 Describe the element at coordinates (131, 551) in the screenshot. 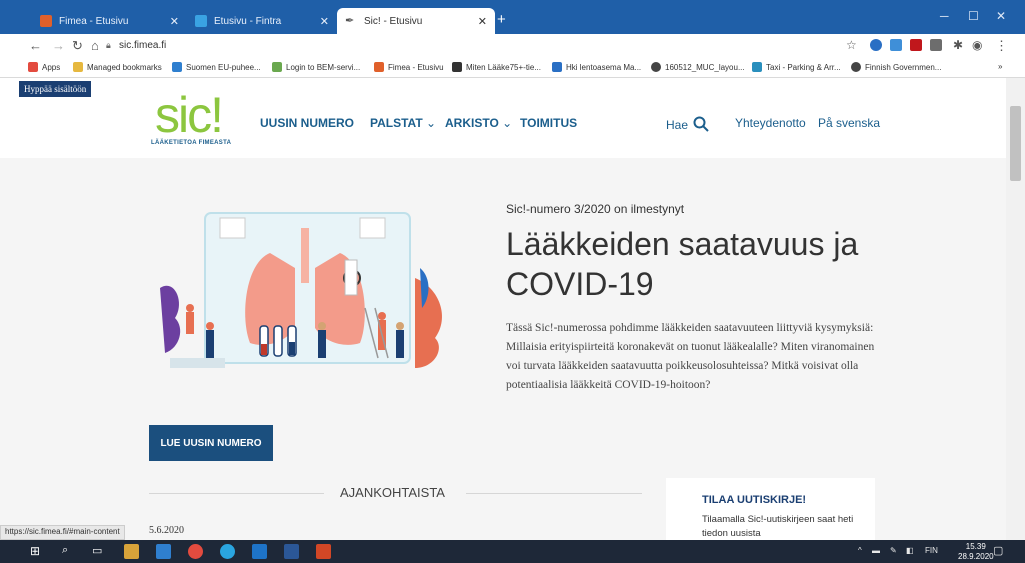

I see `file-explorer-icon` at that location.